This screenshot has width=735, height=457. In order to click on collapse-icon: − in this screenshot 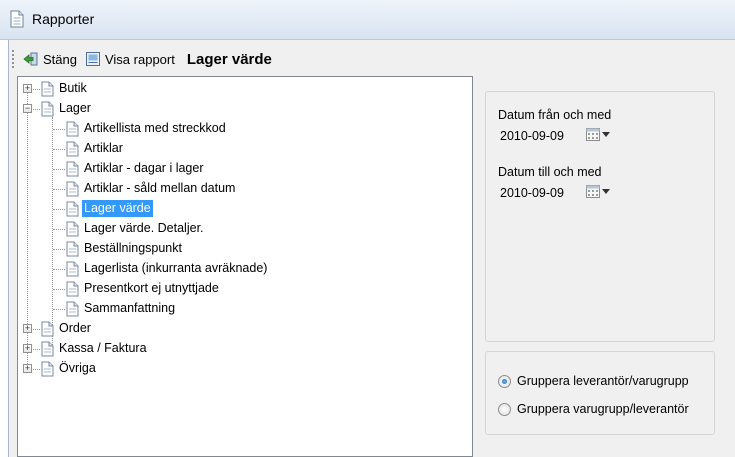, I will do `click(27, 108)`.